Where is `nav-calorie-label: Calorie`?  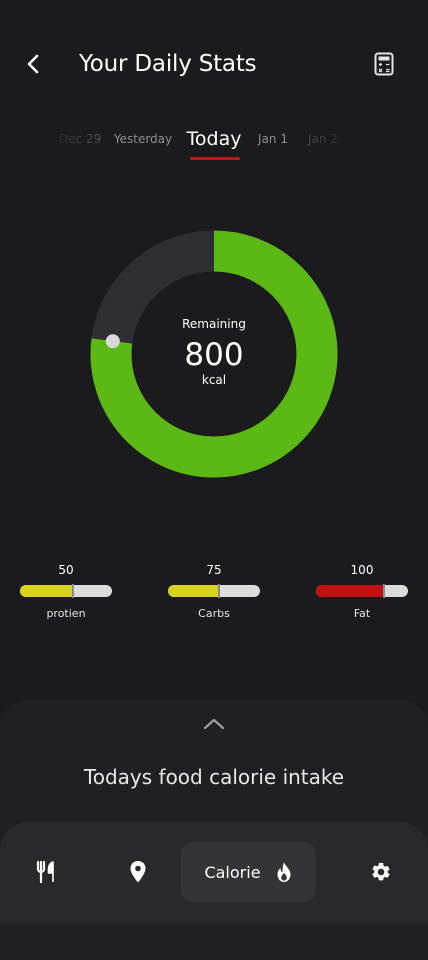 nav-calorie-label: Calorie is located at coordinates (232, 872).